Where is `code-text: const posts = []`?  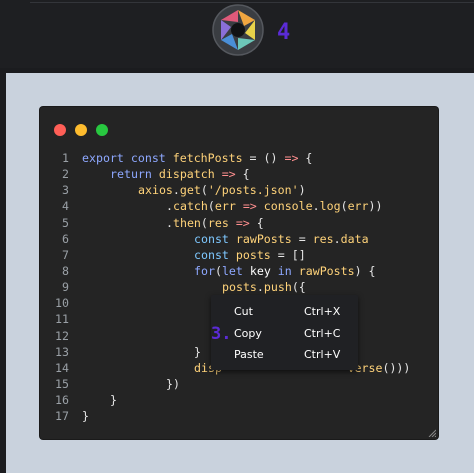 code-text: const posts = [] is located at coordinates (250, 255).